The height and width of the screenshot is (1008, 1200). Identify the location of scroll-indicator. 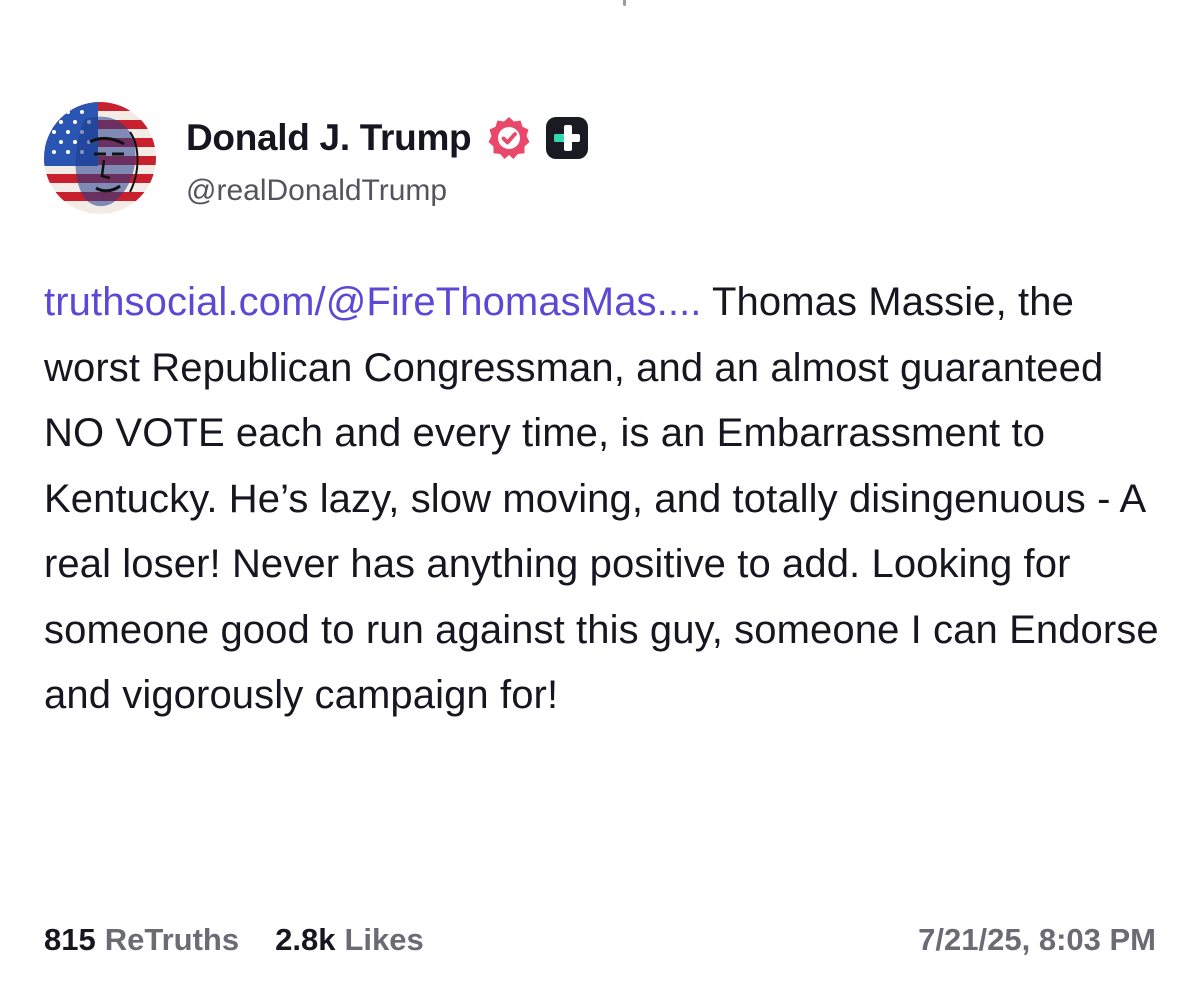
(624, 3).